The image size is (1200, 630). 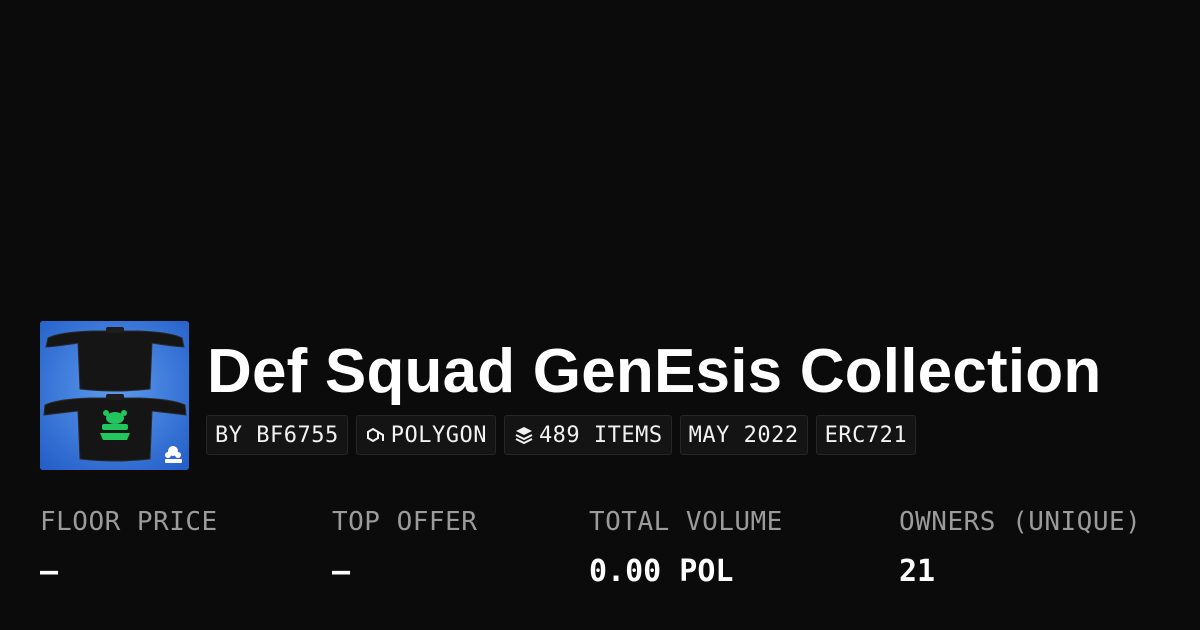 What do you see at coordinates (115, 425) in the screenshot?
I see `green-logo` at bounding box center [115, 425].